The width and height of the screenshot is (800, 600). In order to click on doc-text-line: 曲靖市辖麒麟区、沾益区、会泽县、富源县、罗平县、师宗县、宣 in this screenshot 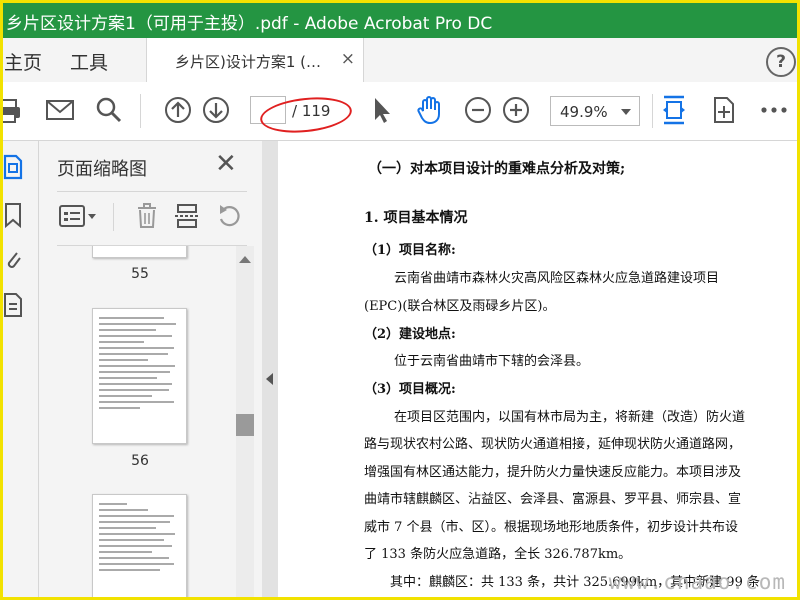, I will do `click(553, 499)`.